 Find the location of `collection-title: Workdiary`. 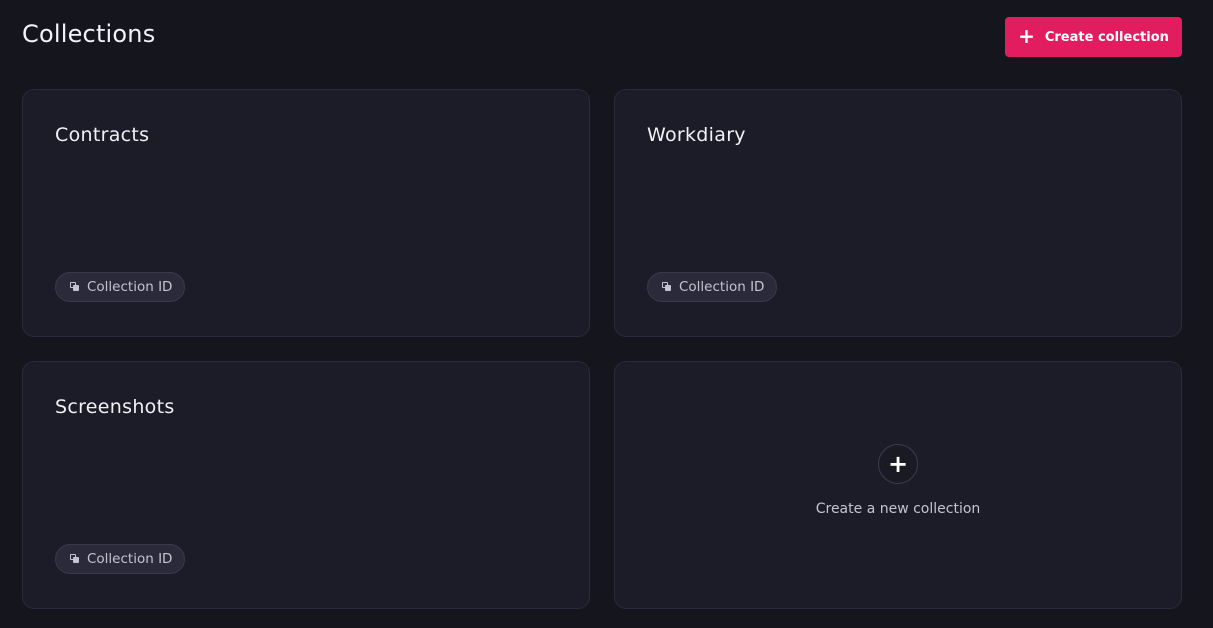

collection-title: Workdiary is located at coordinates (696, 135).